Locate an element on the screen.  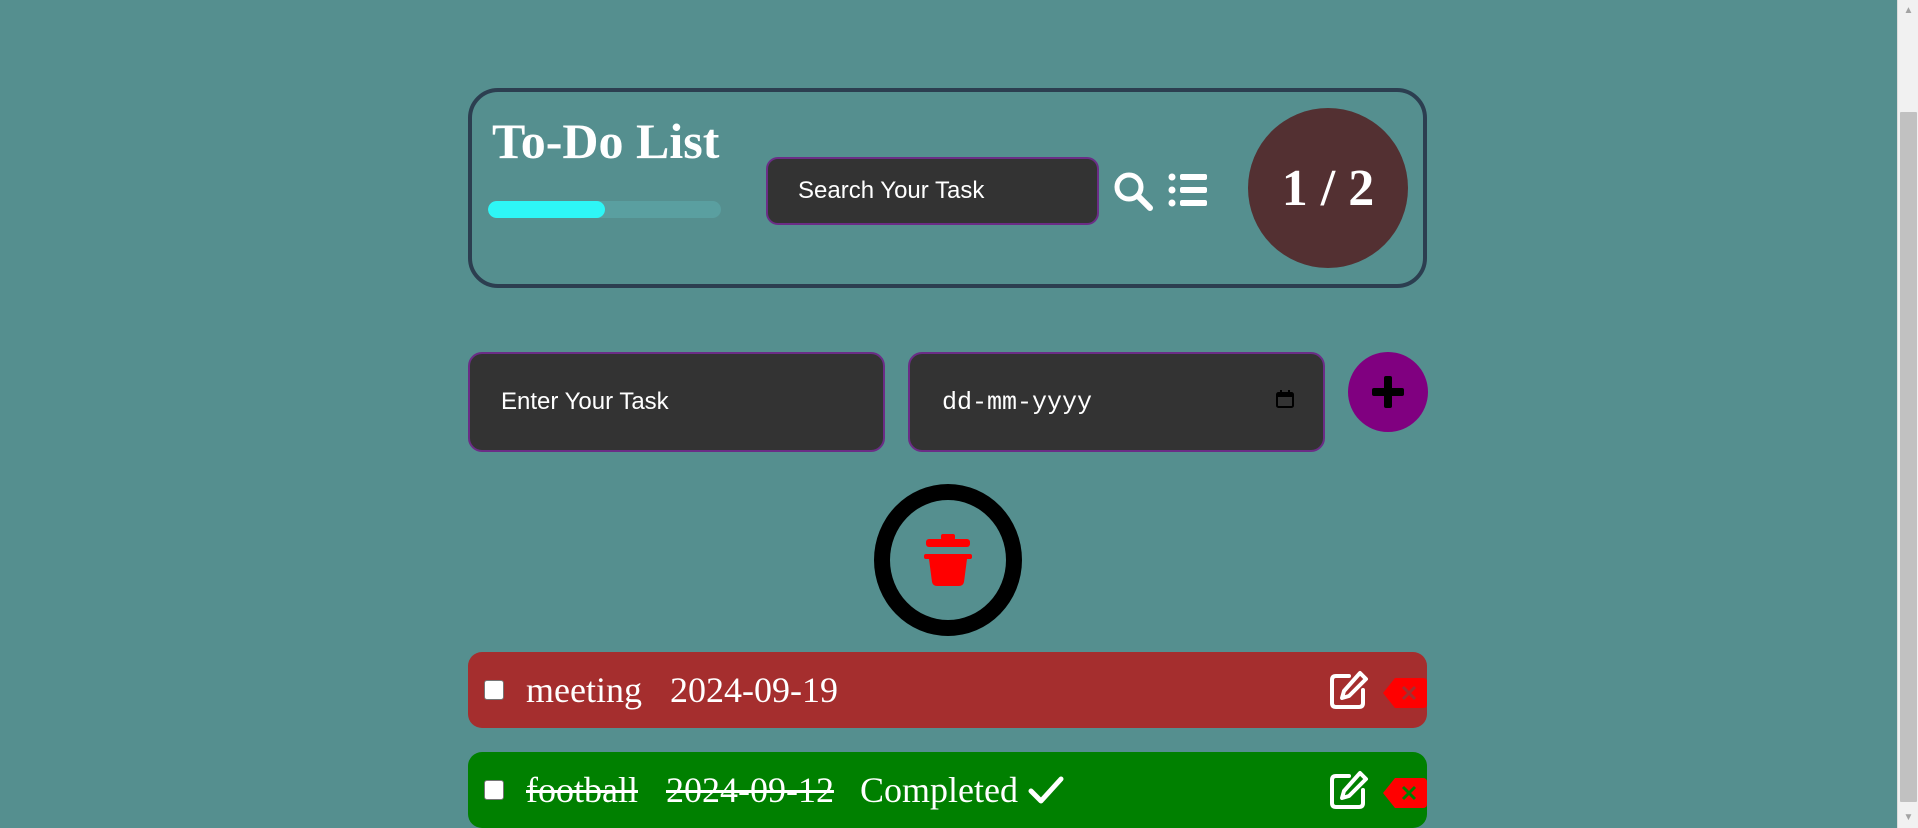
date-placeholder: dd-mm-yyyy is located at coordinates (1017, 402).